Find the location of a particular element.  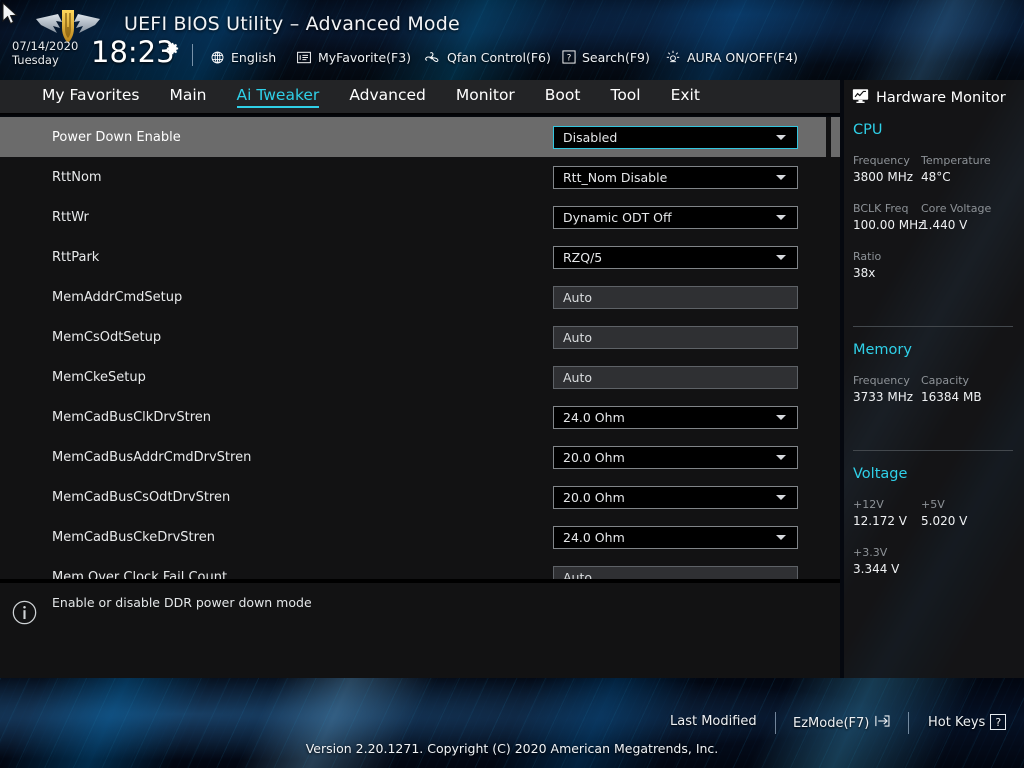

tab-my-favorites: My Favorites is located at coordinates (91, 96).